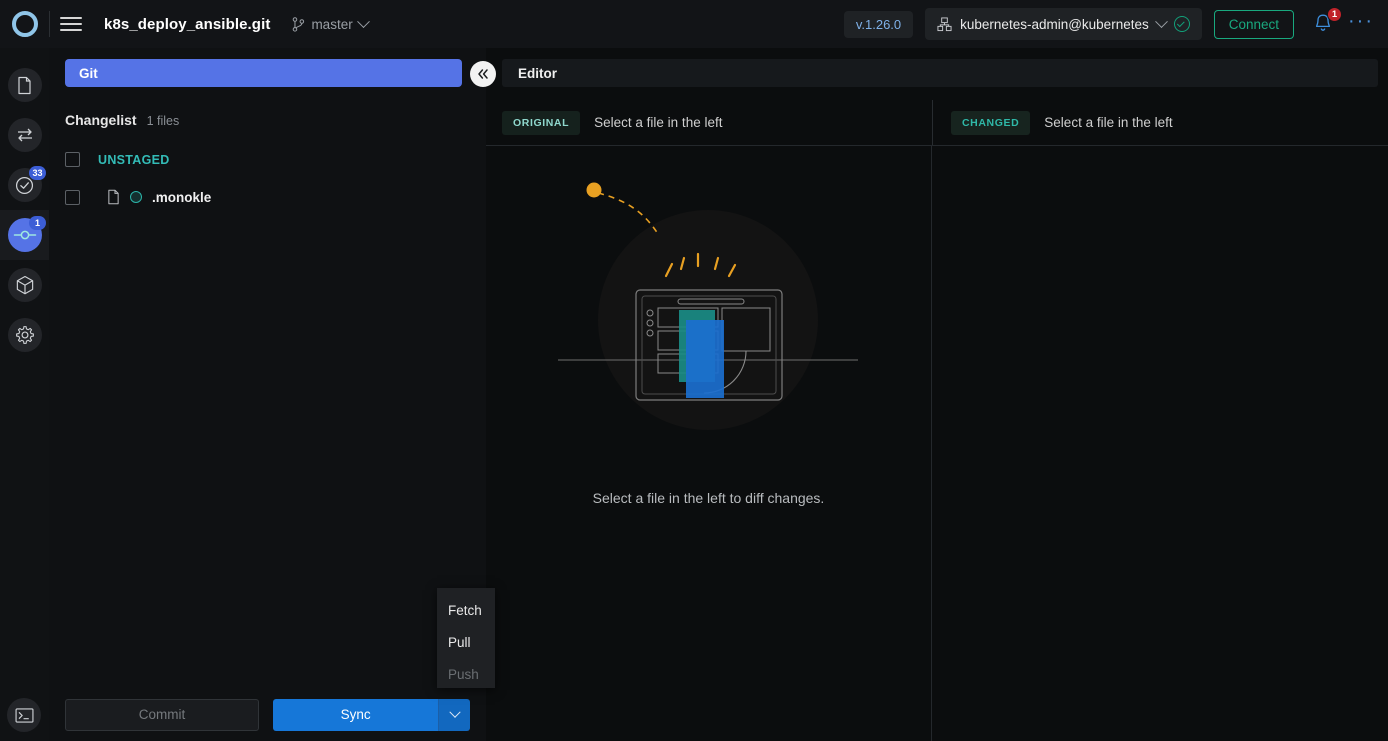  I want to click on unstaged-label: UNSTAGED, so click(134, 159).